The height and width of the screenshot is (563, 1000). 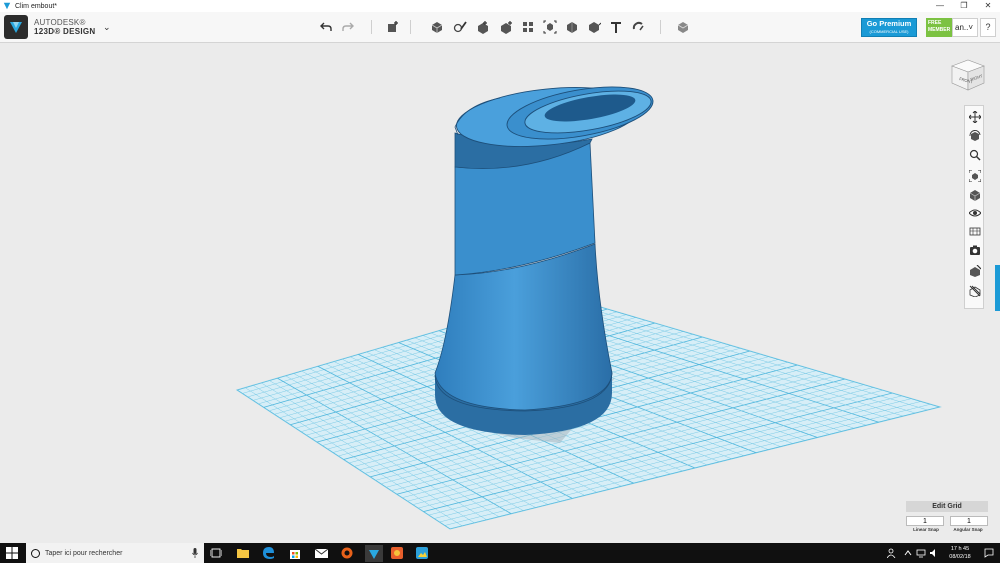 I want to click on edge-browser-icon, so click(x=269, y=553).